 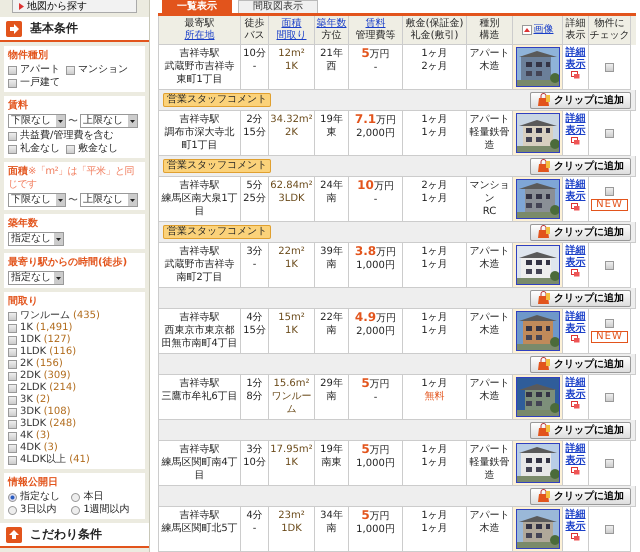 I want to click on checkbox-label: 2K, so click(x=26, y=364).